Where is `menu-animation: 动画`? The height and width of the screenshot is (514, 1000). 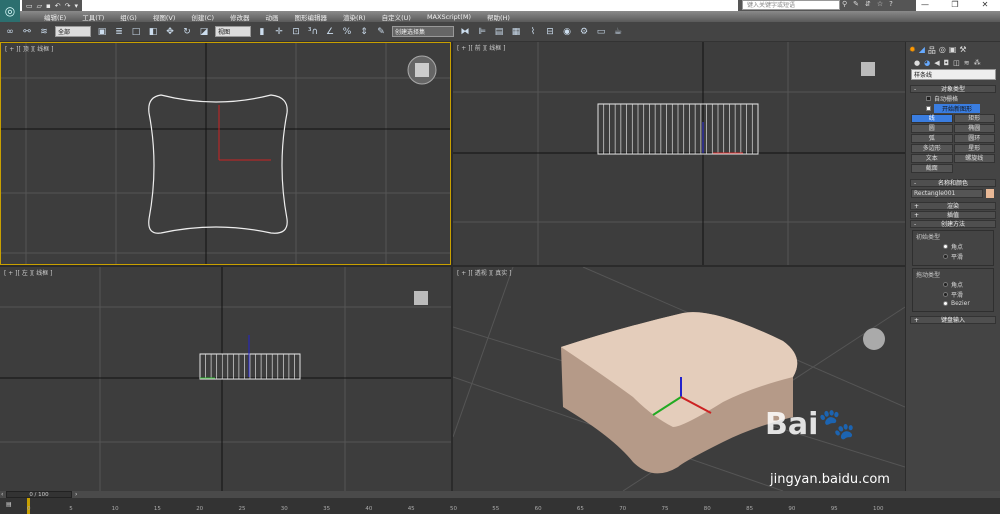 menu-animation: 动画 is located at coordinates (272, 17).